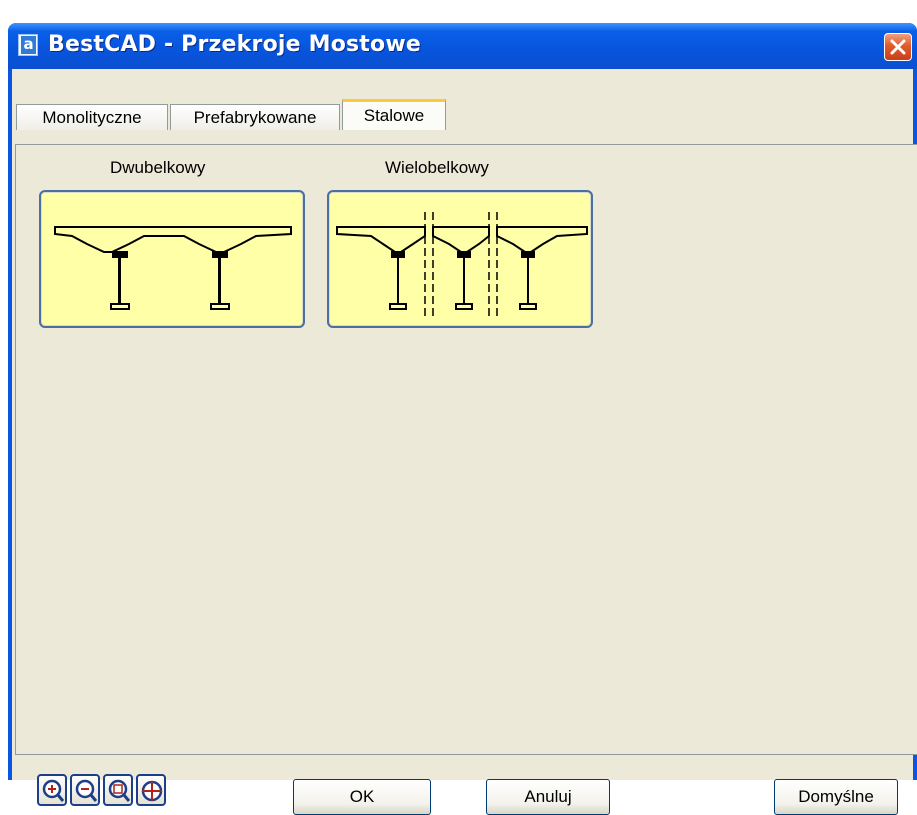  I want to click on multi-girder-cross-section-icon, so click(462, 266).